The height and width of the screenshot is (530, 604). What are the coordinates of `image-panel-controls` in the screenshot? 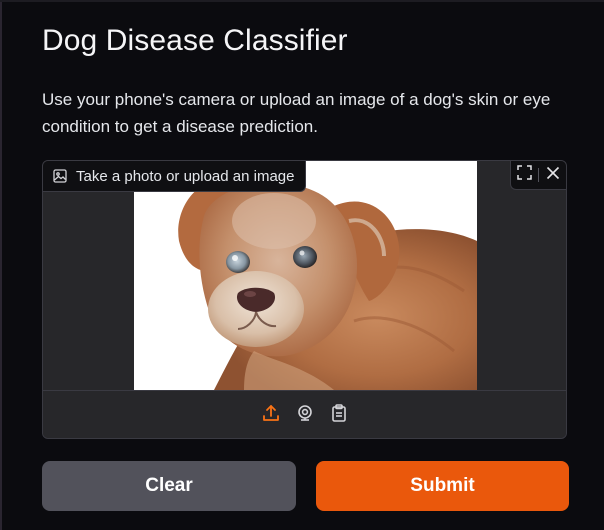 It's located at (538, 175).